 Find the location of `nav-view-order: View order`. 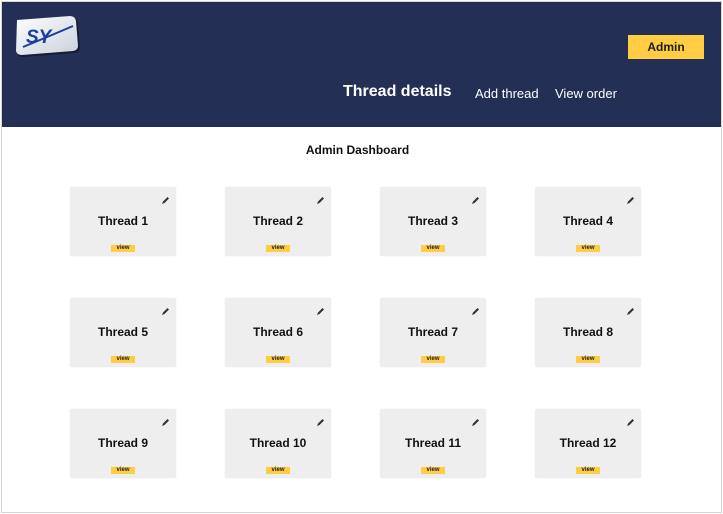

nav-view-order: View order is located at coordinates (586, 97).